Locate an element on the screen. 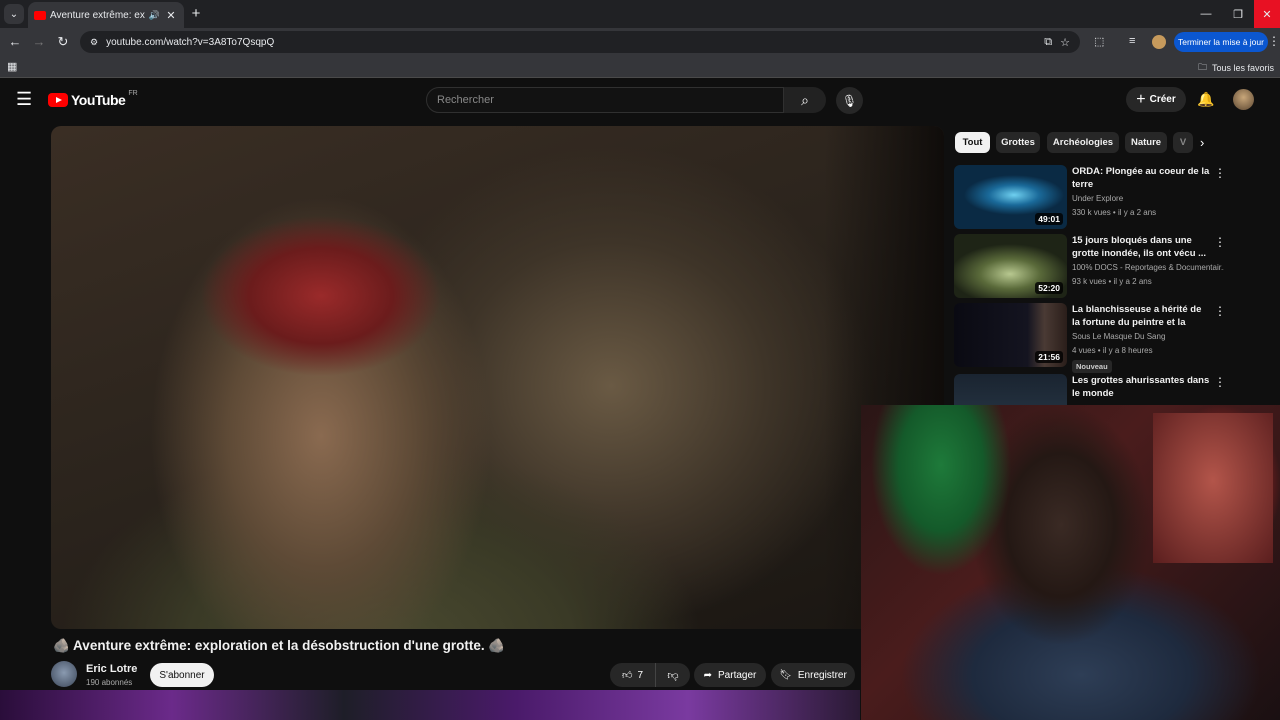  youtube-wordmark: YouTube is located at coordinates (98, 100).